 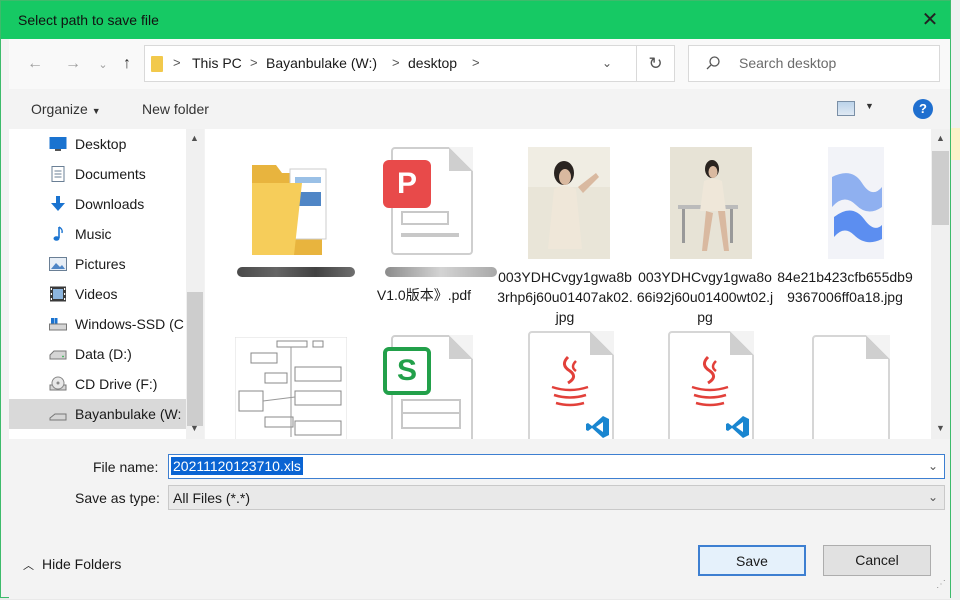 What do you see at coordinates (752, 560) in the screenshot?
I see `save-button: Save` at bounding box center [752, 560].